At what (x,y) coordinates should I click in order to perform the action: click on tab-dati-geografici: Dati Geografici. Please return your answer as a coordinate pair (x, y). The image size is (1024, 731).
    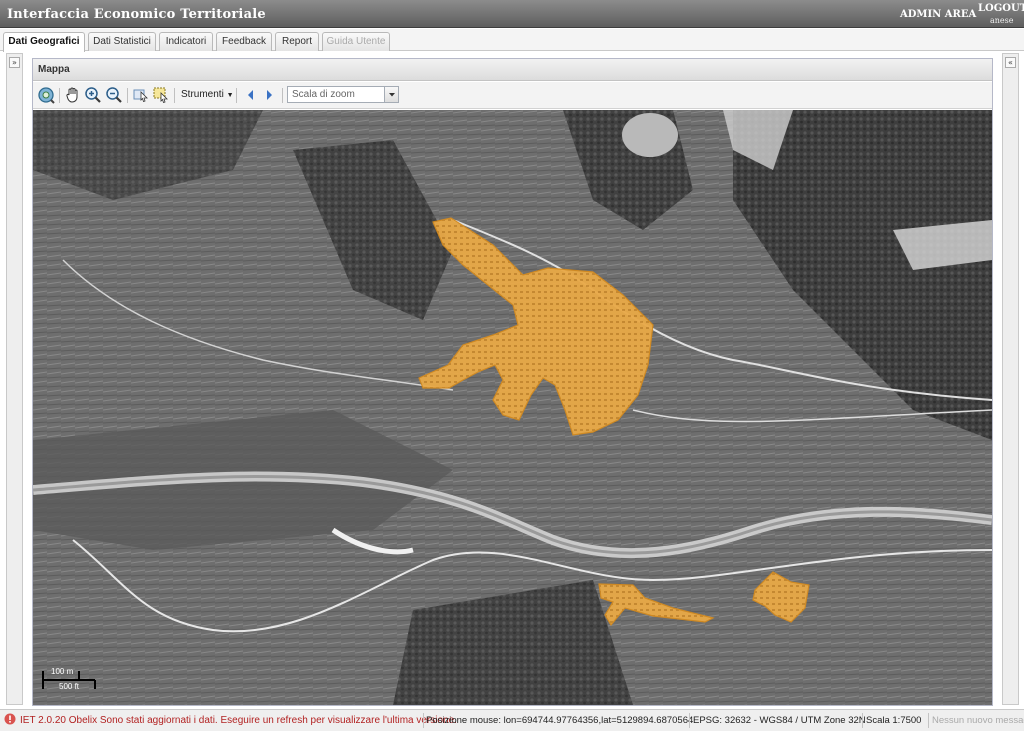
    Looking at the image, I should click on (44, 42).